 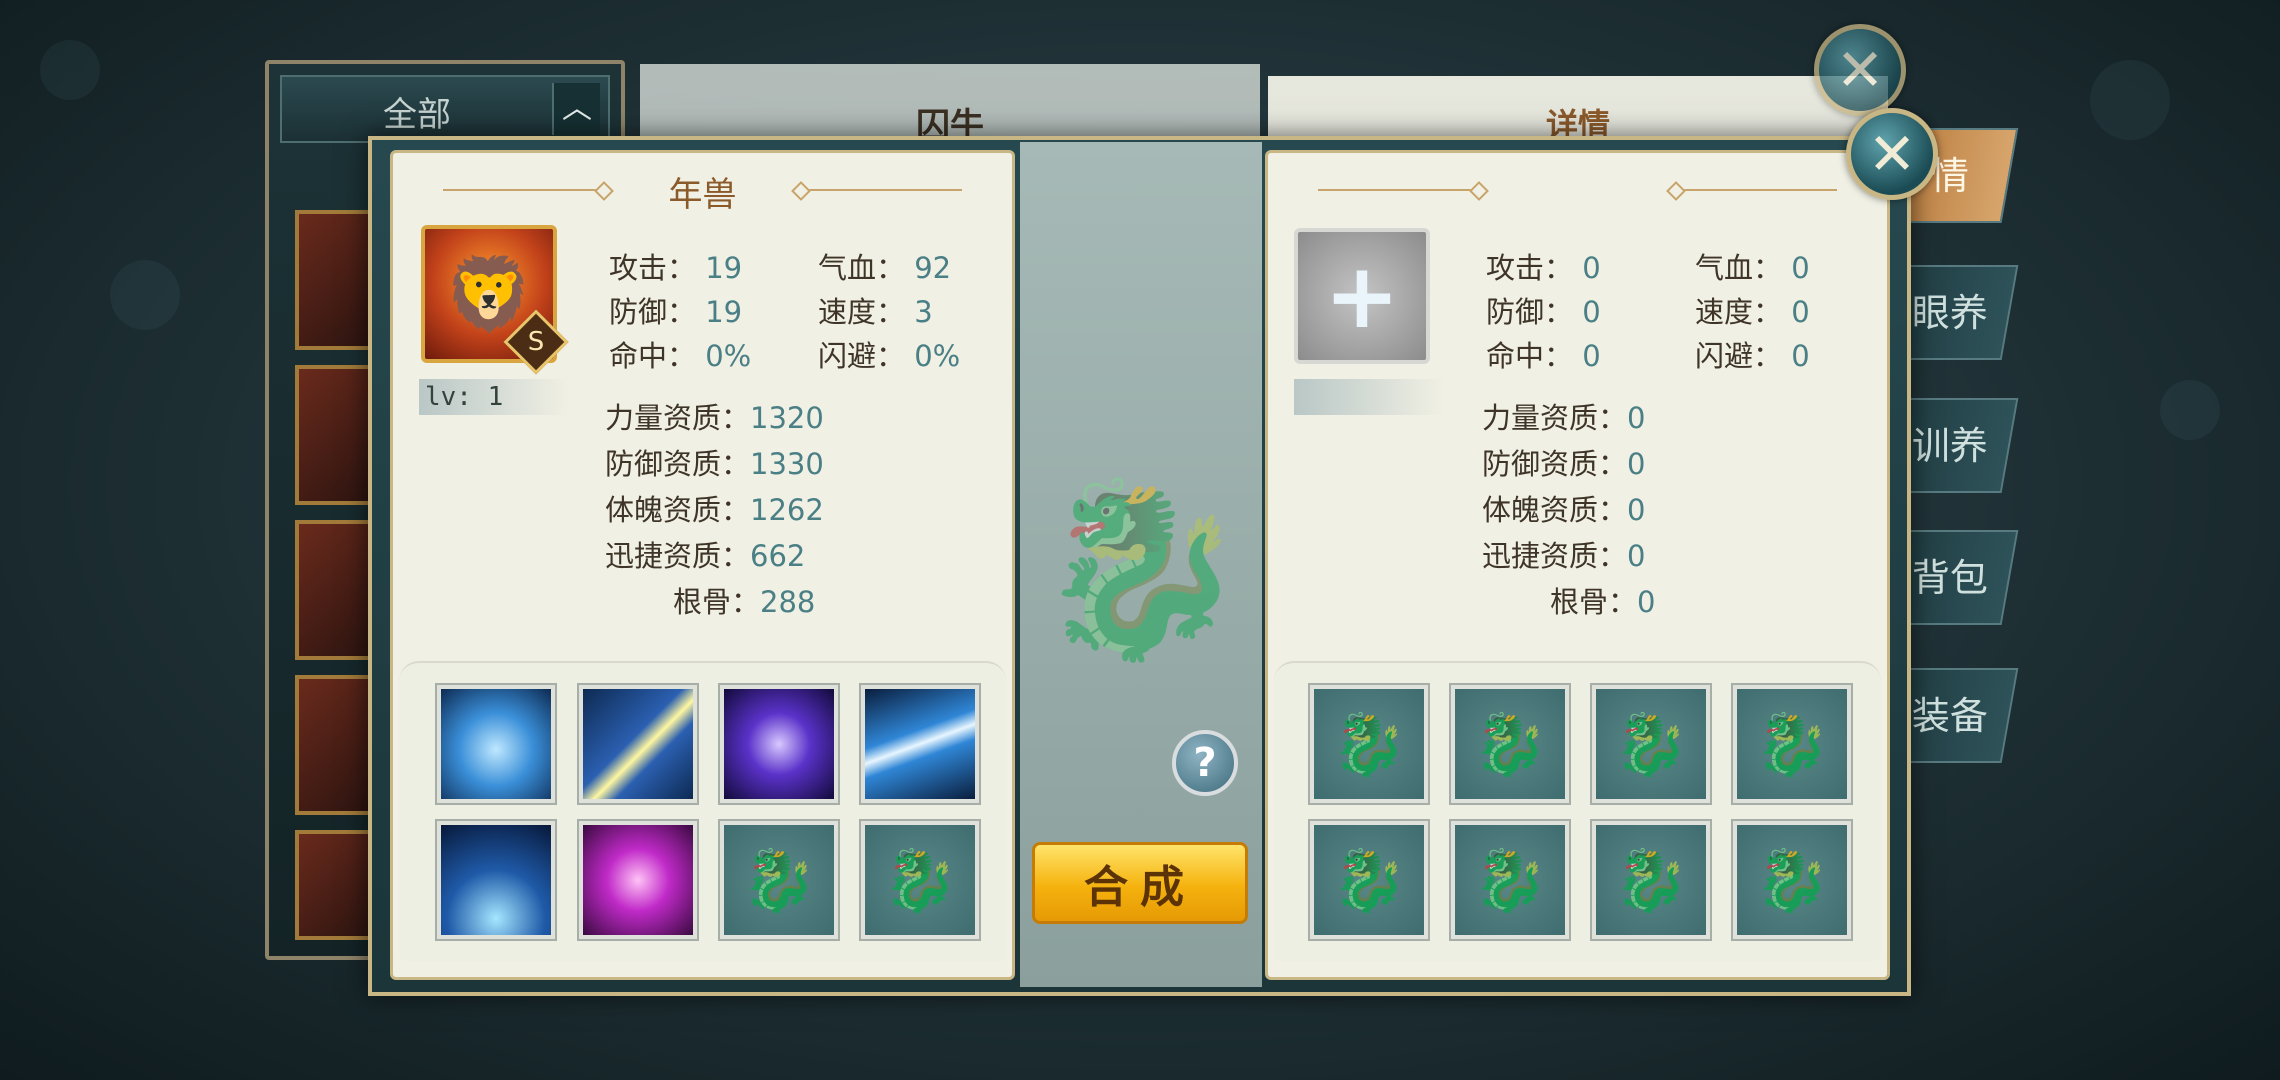 I want to click on plus-icon: +, so click(x=1362, y=296).